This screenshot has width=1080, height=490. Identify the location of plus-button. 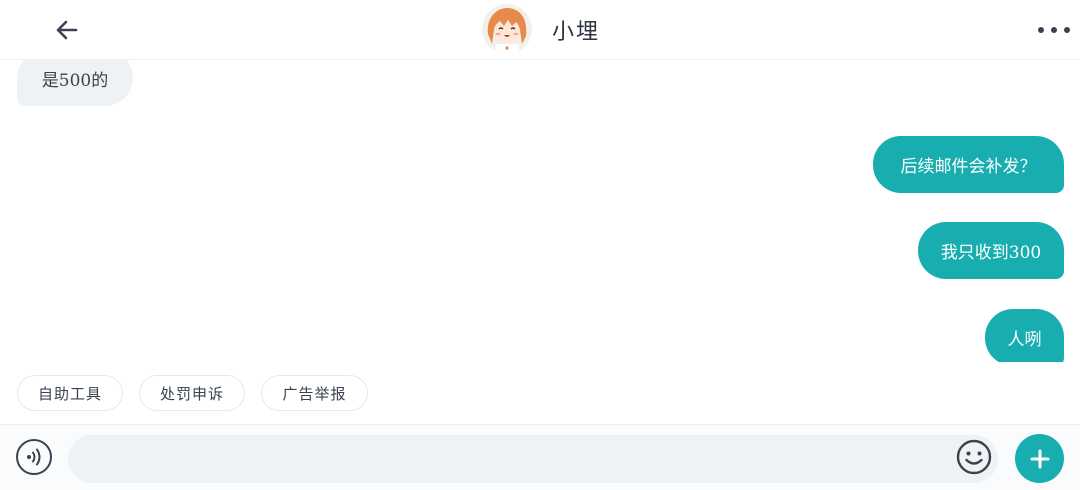
(1039, 458).